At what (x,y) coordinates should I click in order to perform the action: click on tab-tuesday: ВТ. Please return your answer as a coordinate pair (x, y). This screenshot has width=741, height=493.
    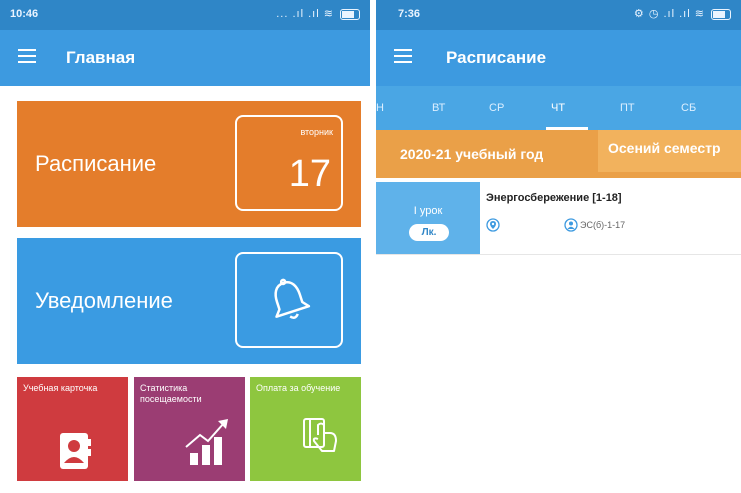
    Looking at the image, I should click on (438, 108).